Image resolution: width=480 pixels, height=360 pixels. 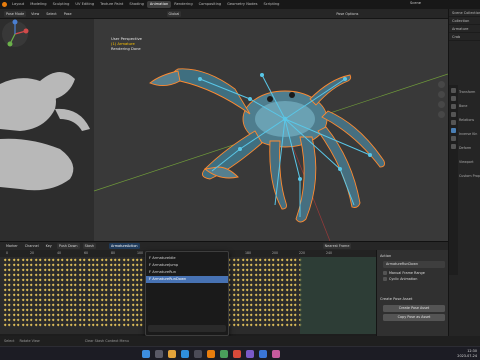 I want to click on zoom-icon, so click(x=441, y=84).